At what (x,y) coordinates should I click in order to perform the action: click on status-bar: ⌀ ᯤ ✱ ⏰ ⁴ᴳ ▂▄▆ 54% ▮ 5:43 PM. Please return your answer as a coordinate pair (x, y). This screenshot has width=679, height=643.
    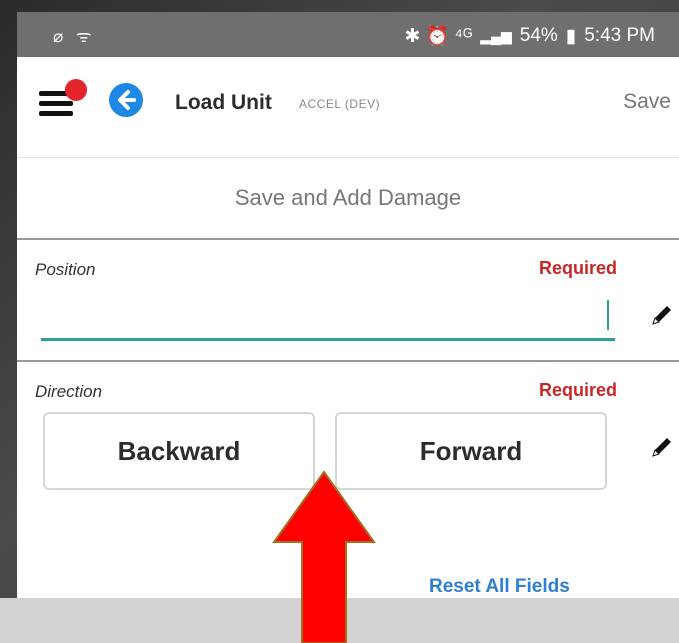
    Looking at the image, I should click on (348, 34).